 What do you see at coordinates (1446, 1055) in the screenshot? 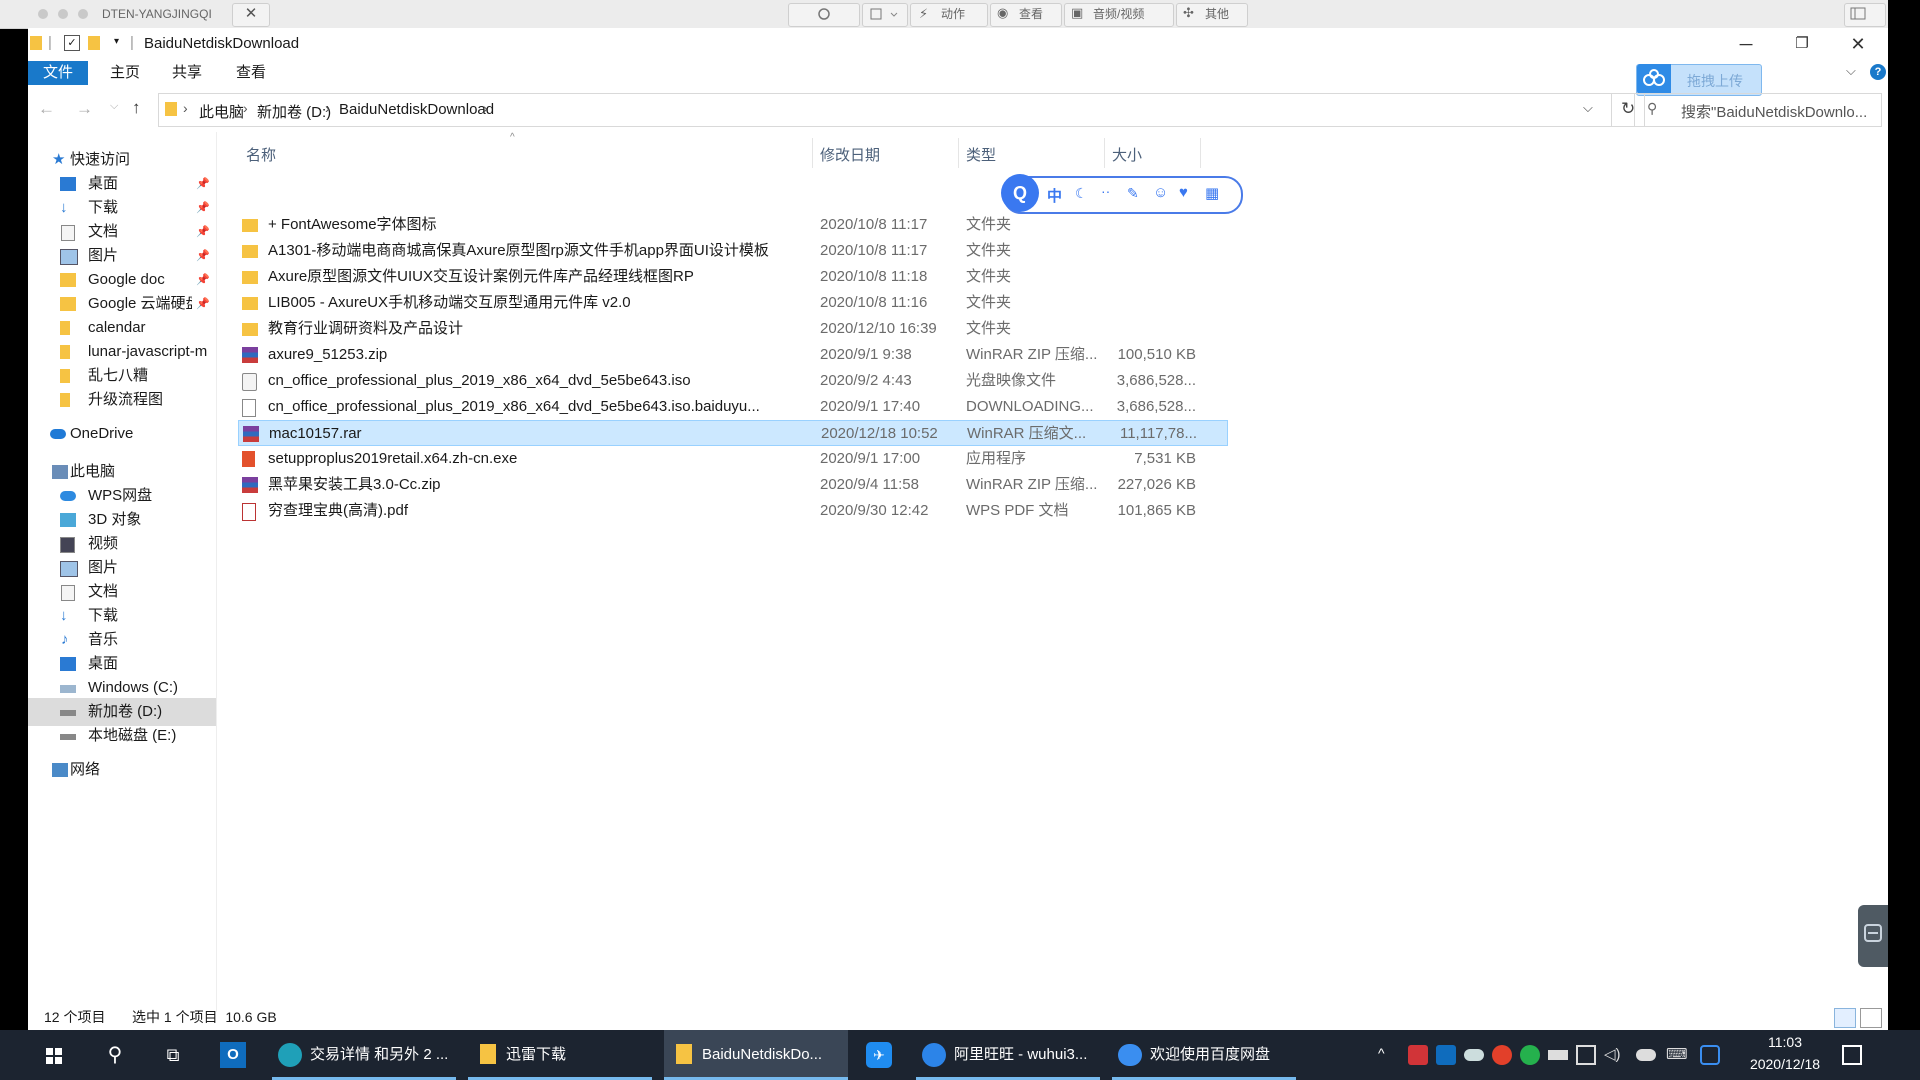
I see `tray-outlook-icon` at bounding box center [1446, 1055].